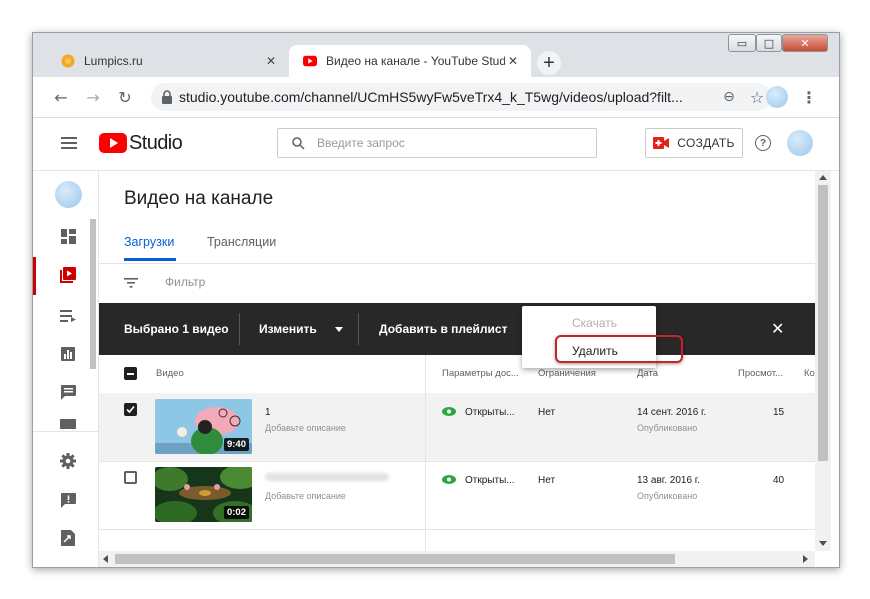  Describe the element at coordinates (105, 559) in the screenshot. I see `scroll-left-icon` at that location.